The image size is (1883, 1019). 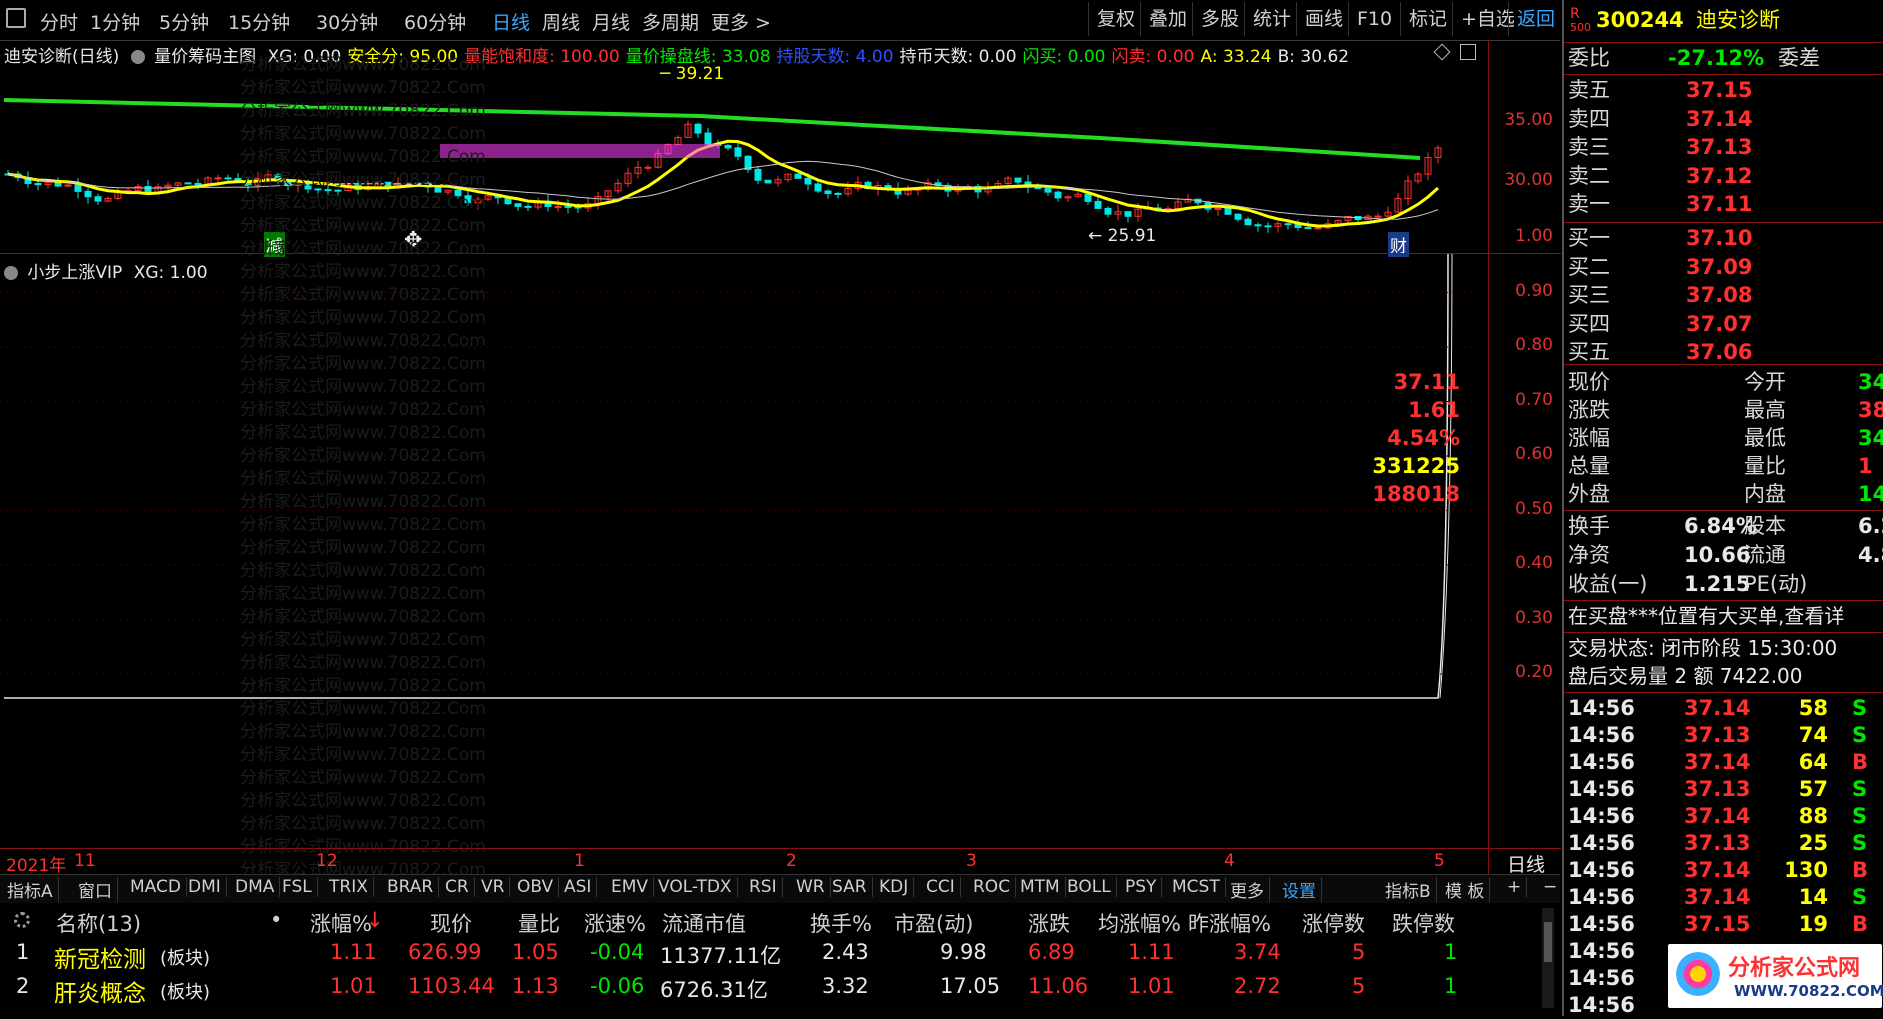 What do you see at coordinates (1608, 584) in the screenshot?
I see `stat2-label: 收益(一)` at bounding box center [1608, 584].